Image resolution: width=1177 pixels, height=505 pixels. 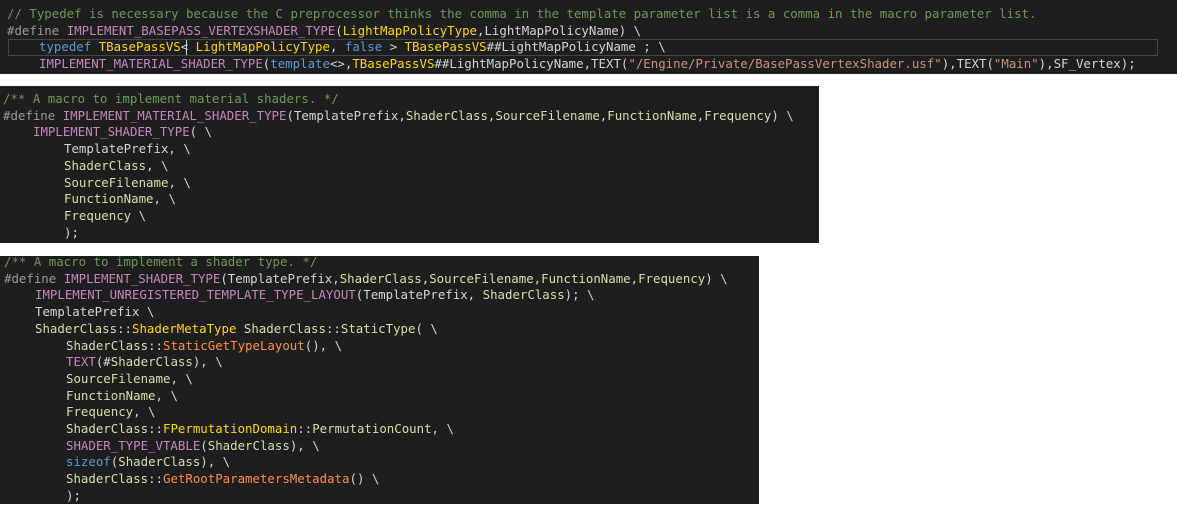 I want to click on code-token: (#, so click(x=103, y=362).